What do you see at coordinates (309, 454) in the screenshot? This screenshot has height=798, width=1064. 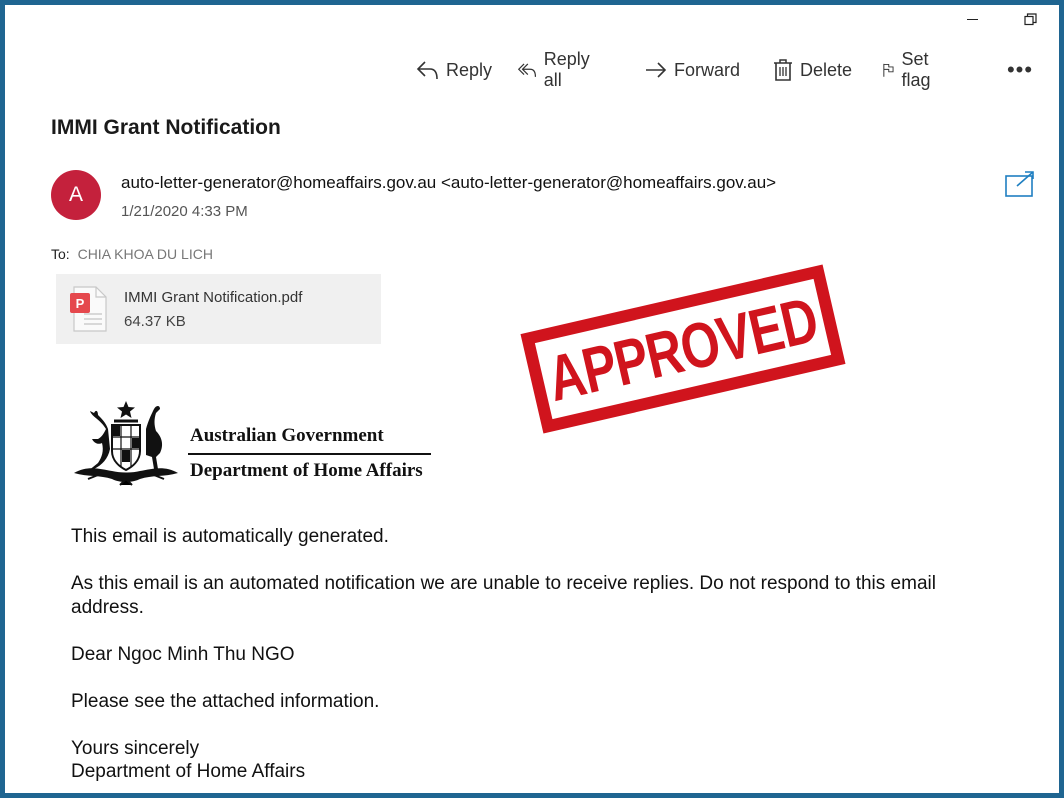 I see `logo-divider` at bounding box center [309, 454].